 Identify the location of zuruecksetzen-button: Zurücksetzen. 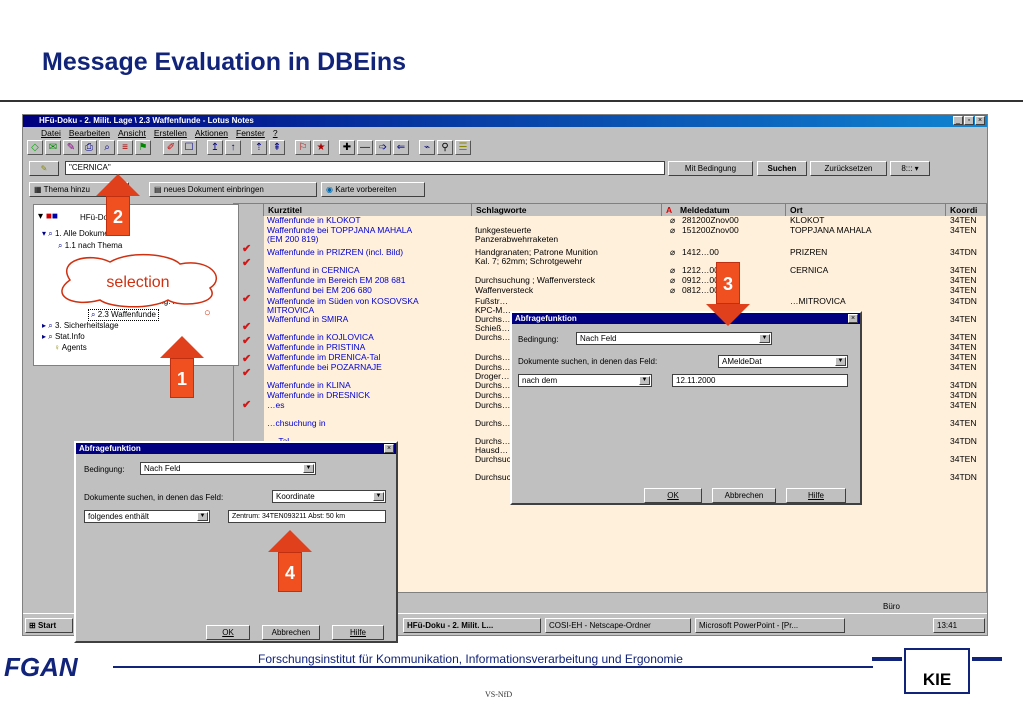
(848, 168).